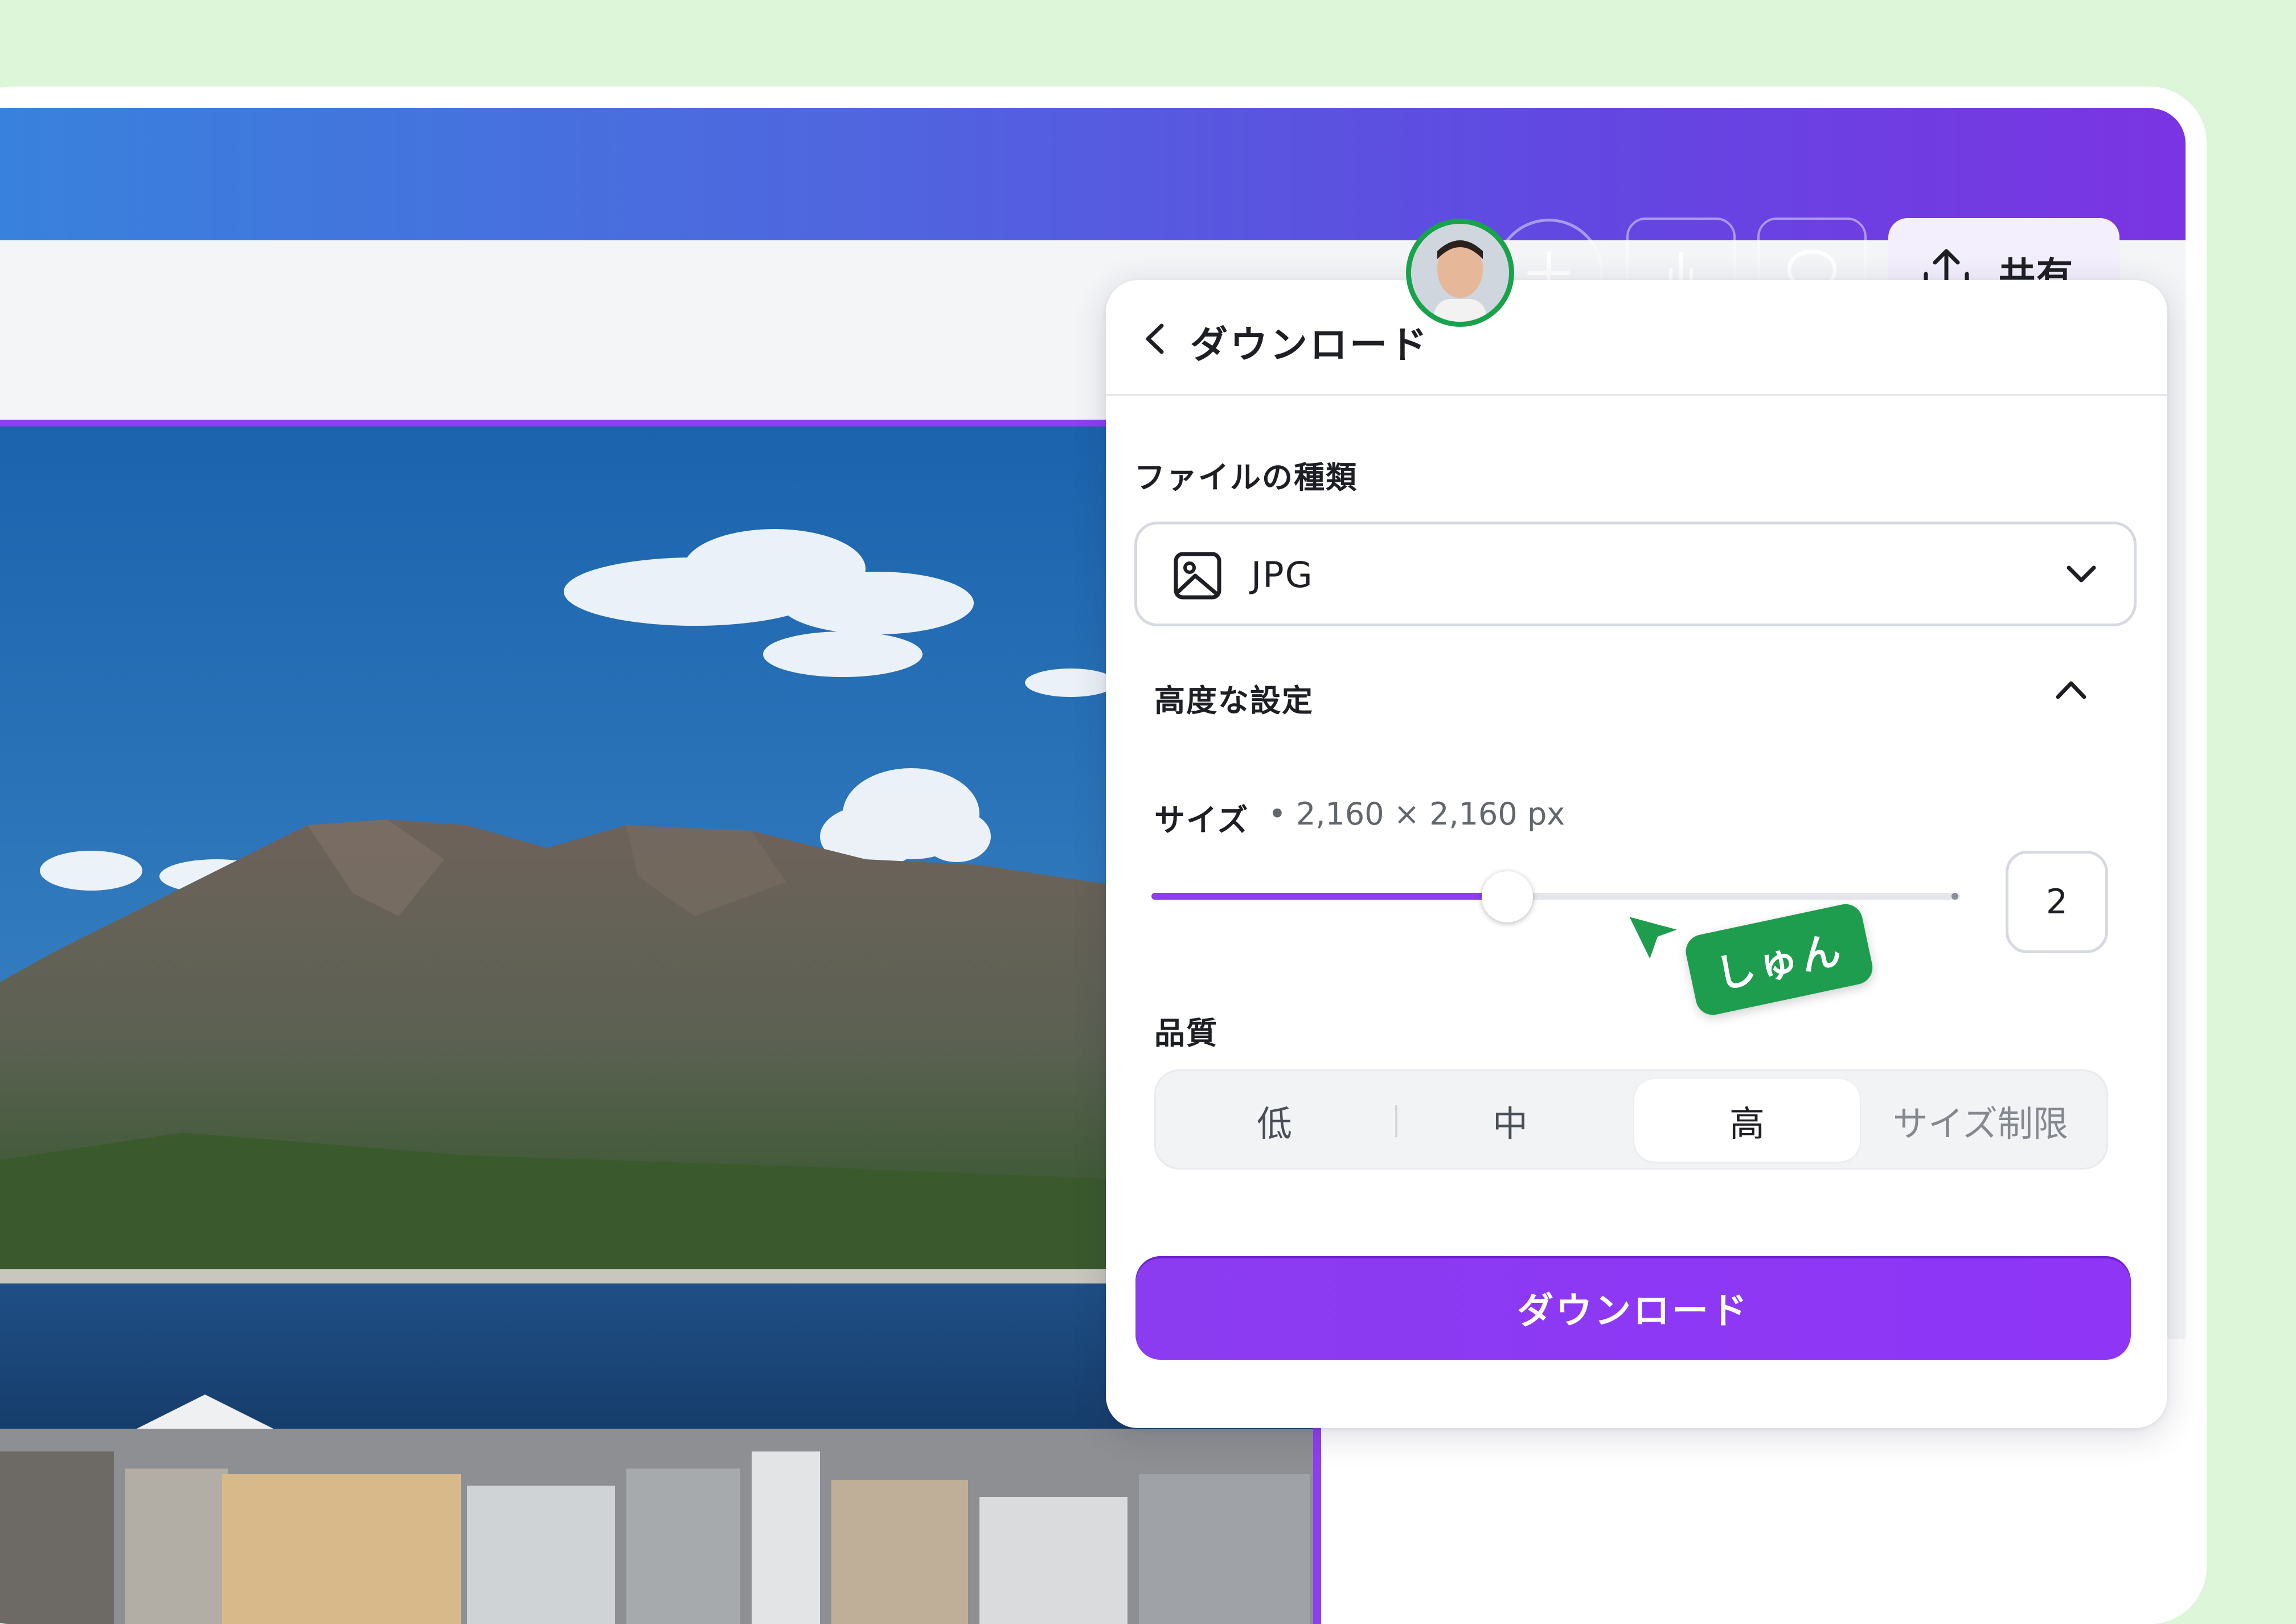 The width and height of the screenshot is (2296, 1624). What do you see at coordinates (1197, 576) in the screenshot?
I see `image-icon` at bounding box center [1197, 576].